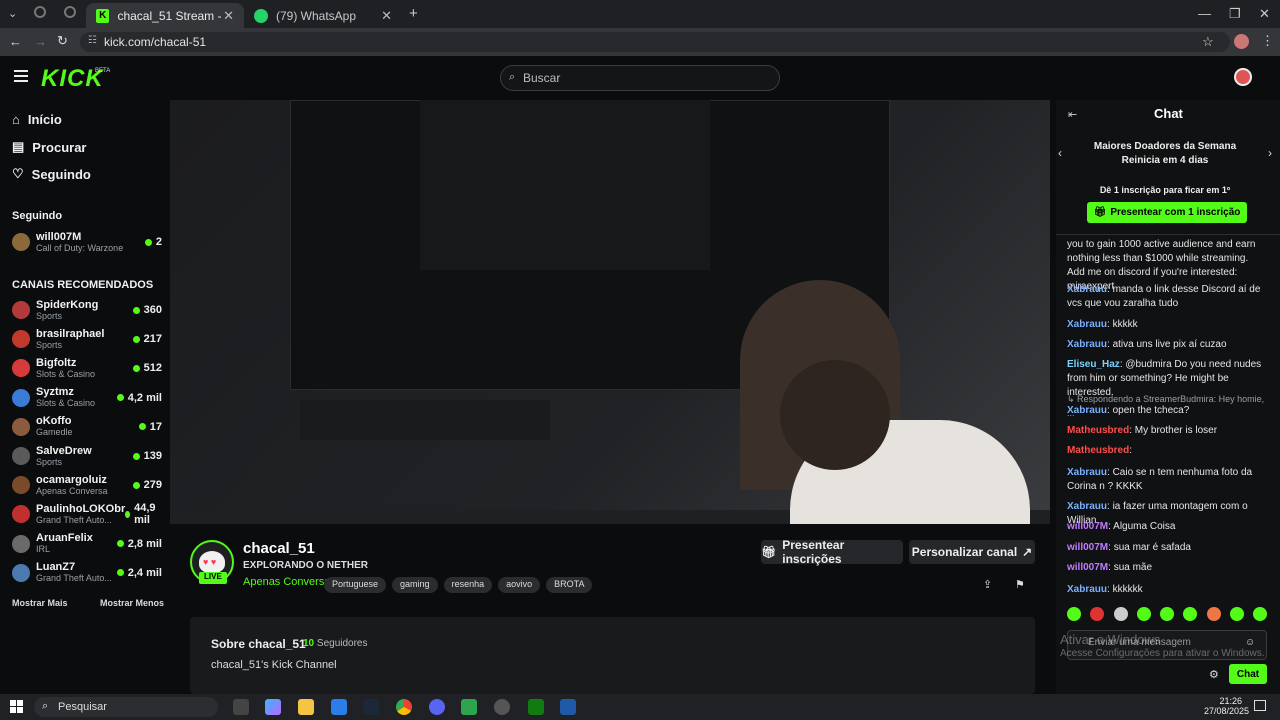 The width and height of the screenshot is (1280, 720). Describe the element at coordinates (502, 707) in the screenshot. I see `obs-icon` at that location.